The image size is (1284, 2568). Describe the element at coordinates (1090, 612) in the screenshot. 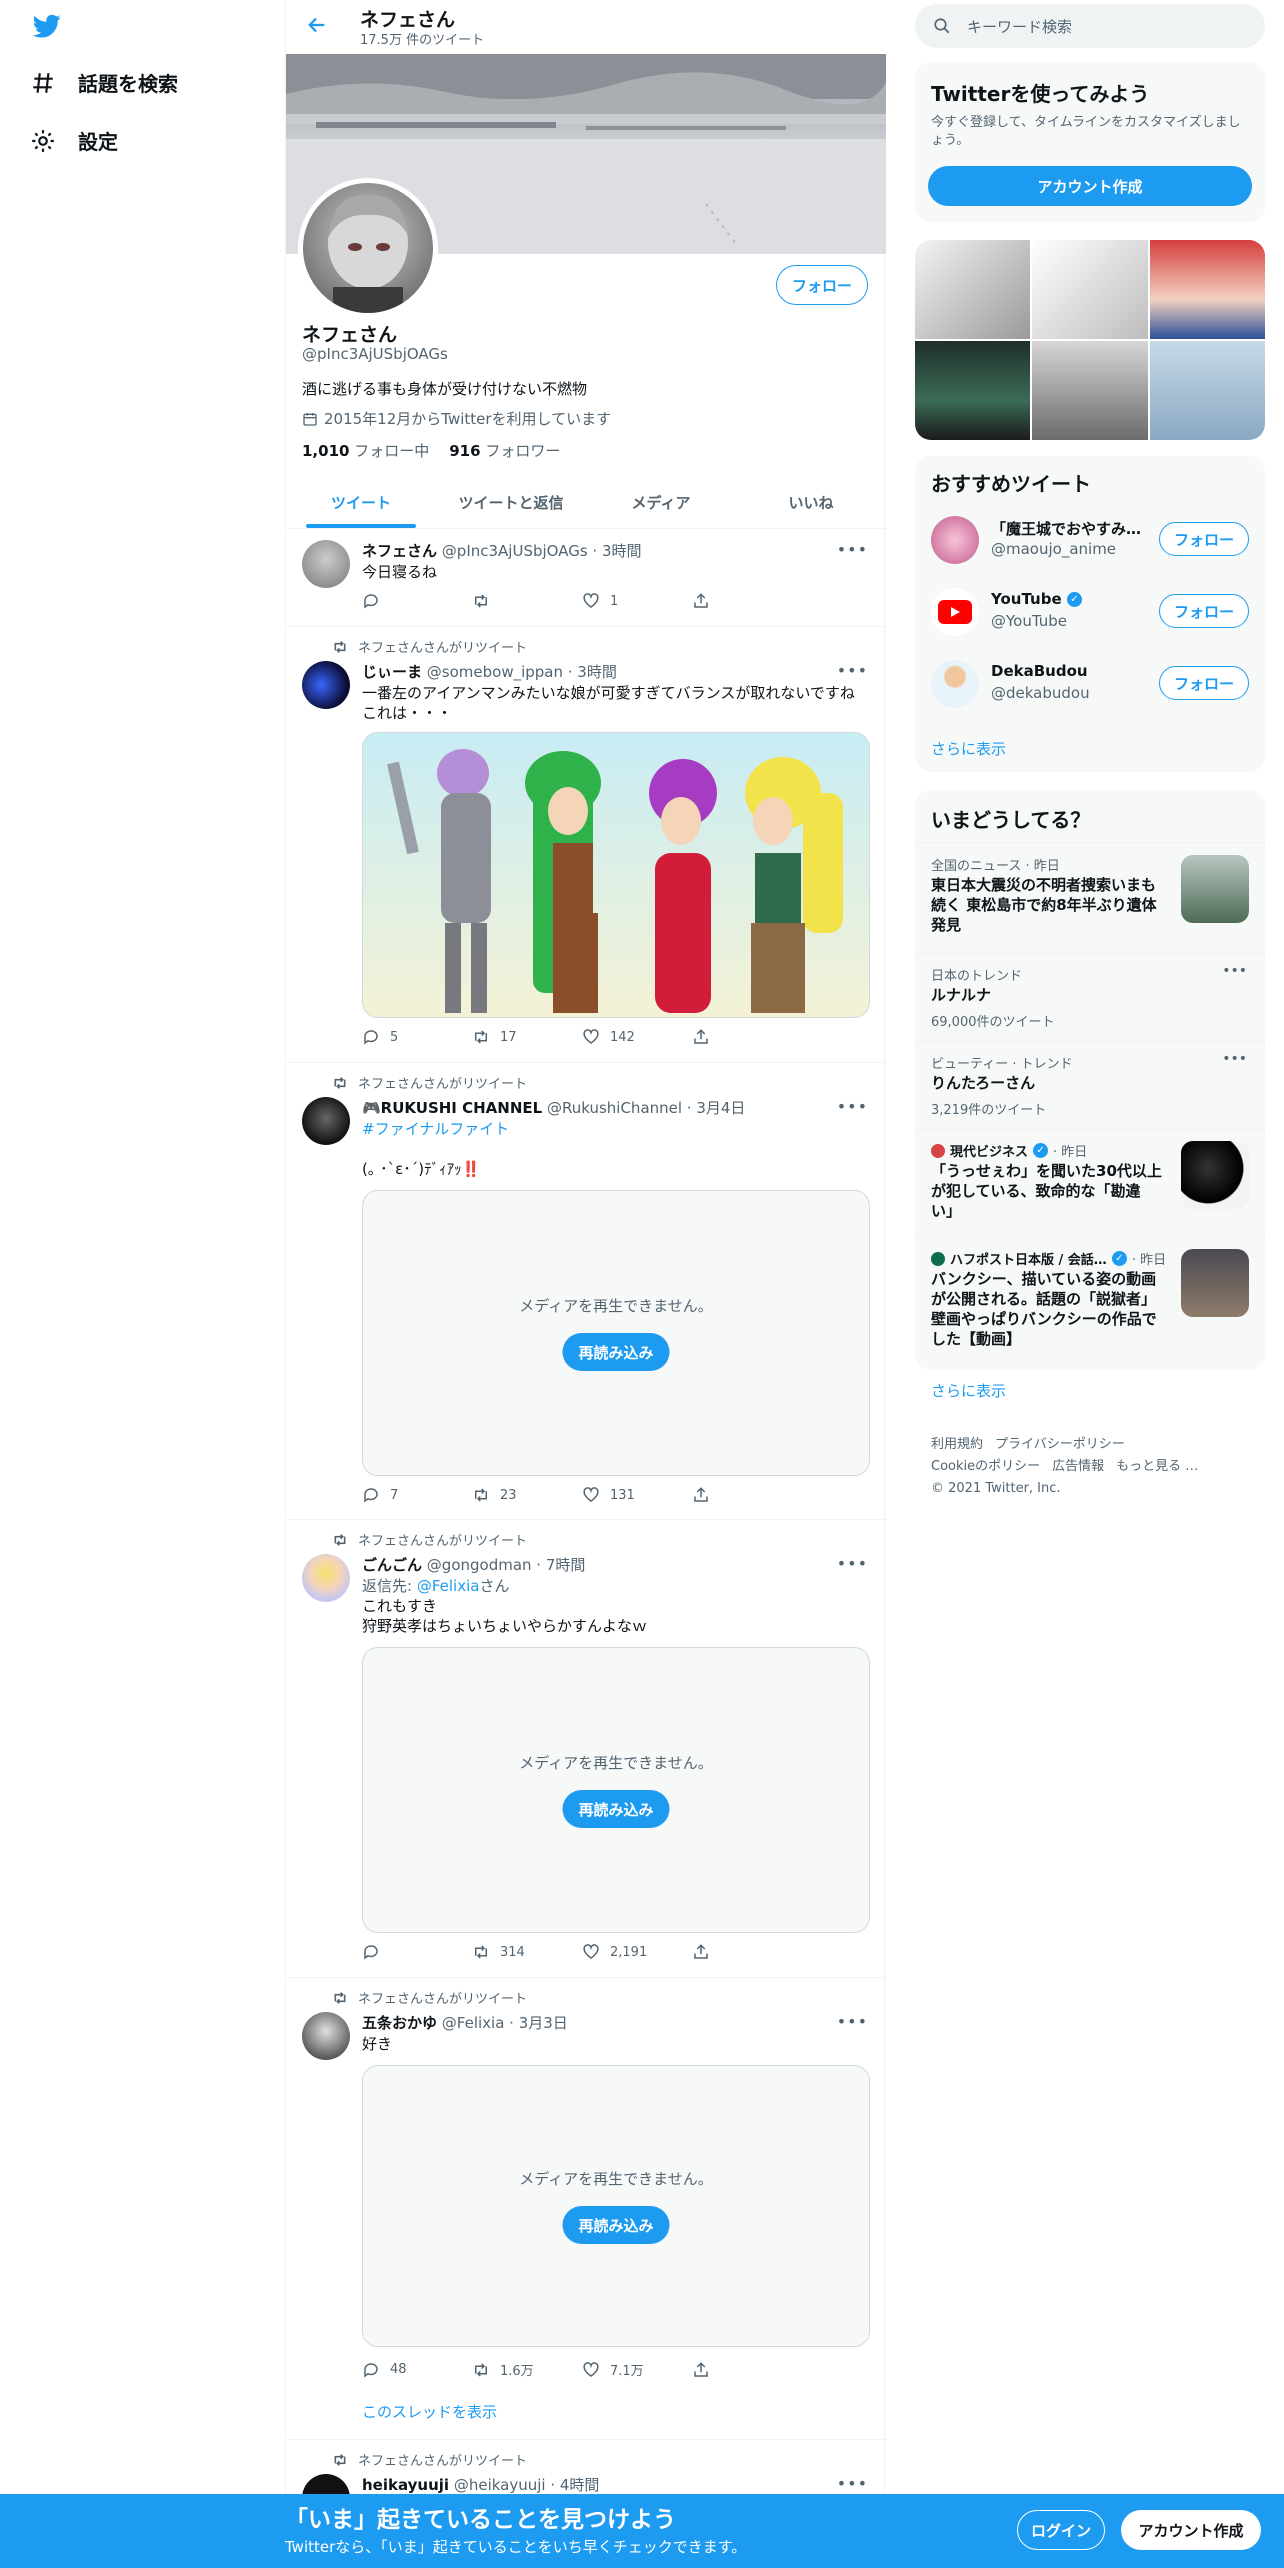

I see `recommended-user: YouTube ✓ @YouTube フォロー` at that location.